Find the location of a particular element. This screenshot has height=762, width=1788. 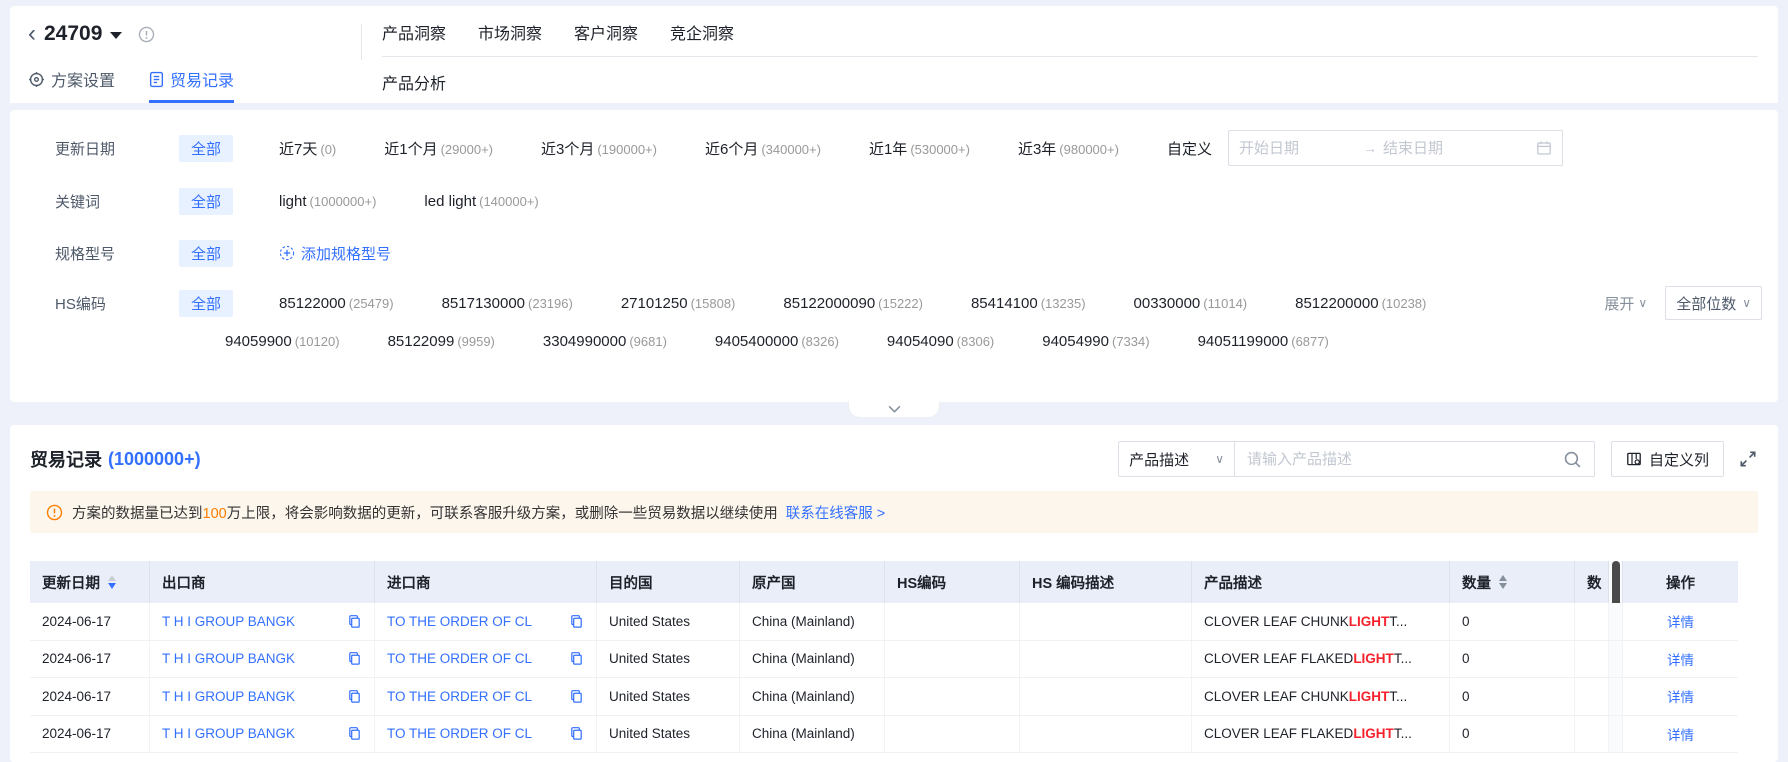

date-range-picker: → is located at coordinates (1395, 148).